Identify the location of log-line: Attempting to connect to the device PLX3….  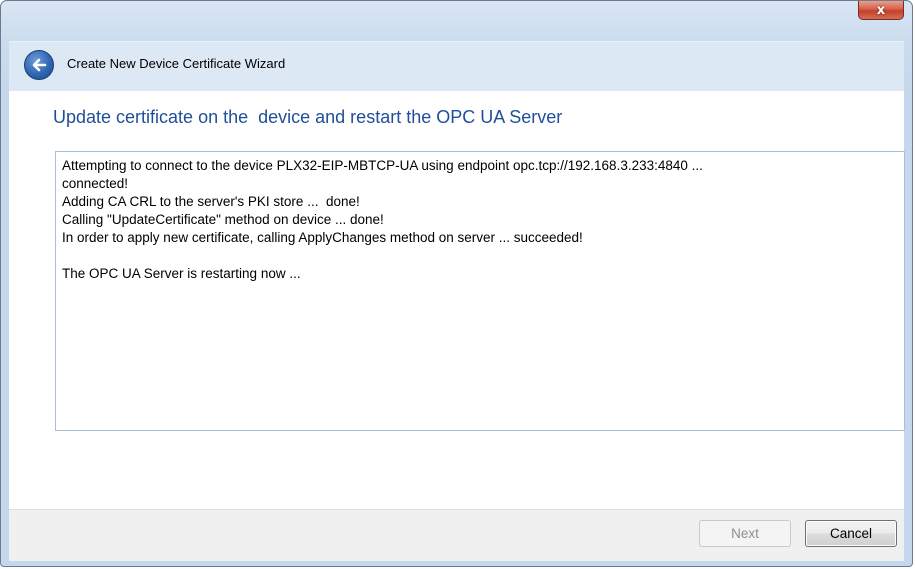
(382, 165).